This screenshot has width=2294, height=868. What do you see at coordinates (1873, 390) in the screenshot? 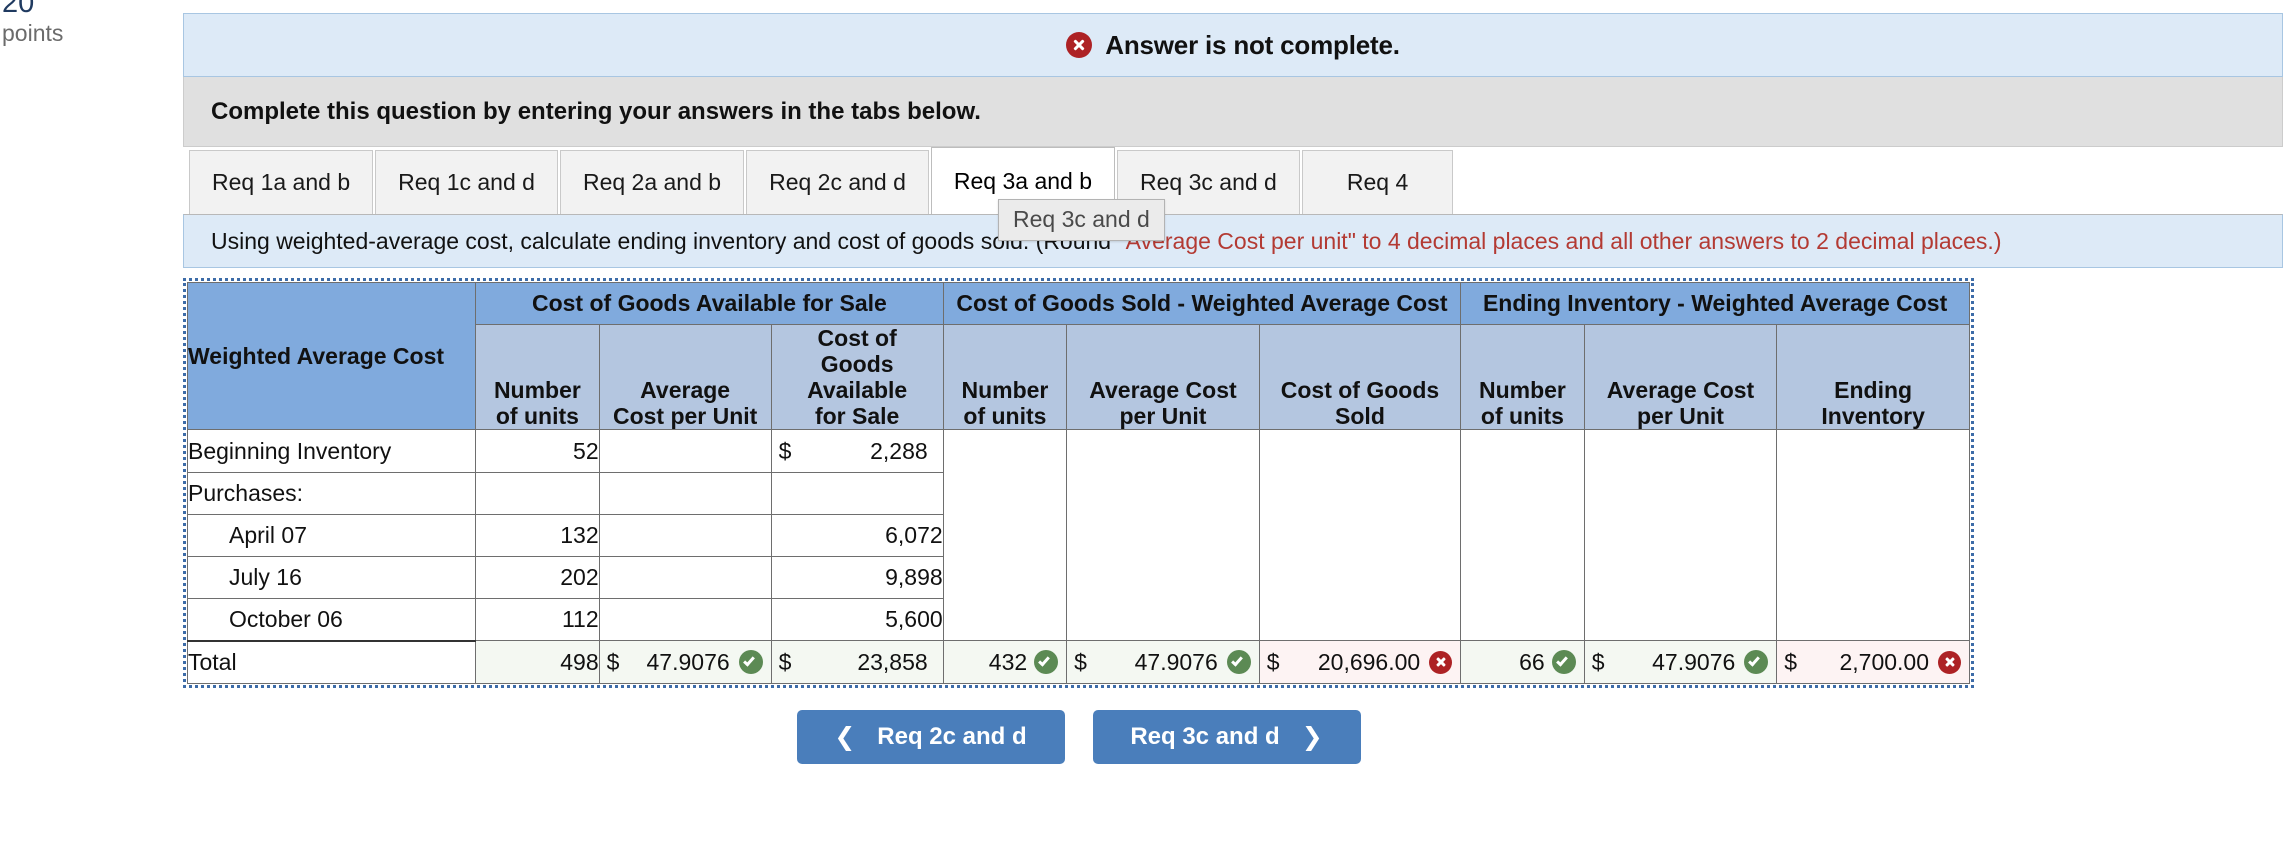
I see `subheader-line: Ending` at bounding box center [1873, 390].